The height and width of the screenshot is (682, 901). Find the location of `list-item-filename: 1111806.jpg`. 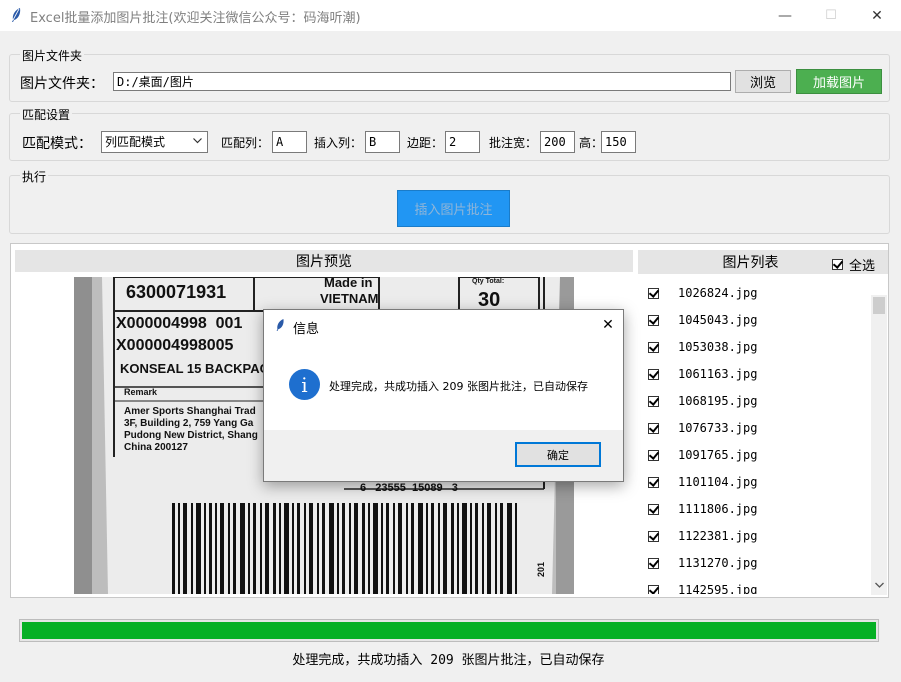

list-item-filename: 1111806.jpg is located at coordinates (718, 509).